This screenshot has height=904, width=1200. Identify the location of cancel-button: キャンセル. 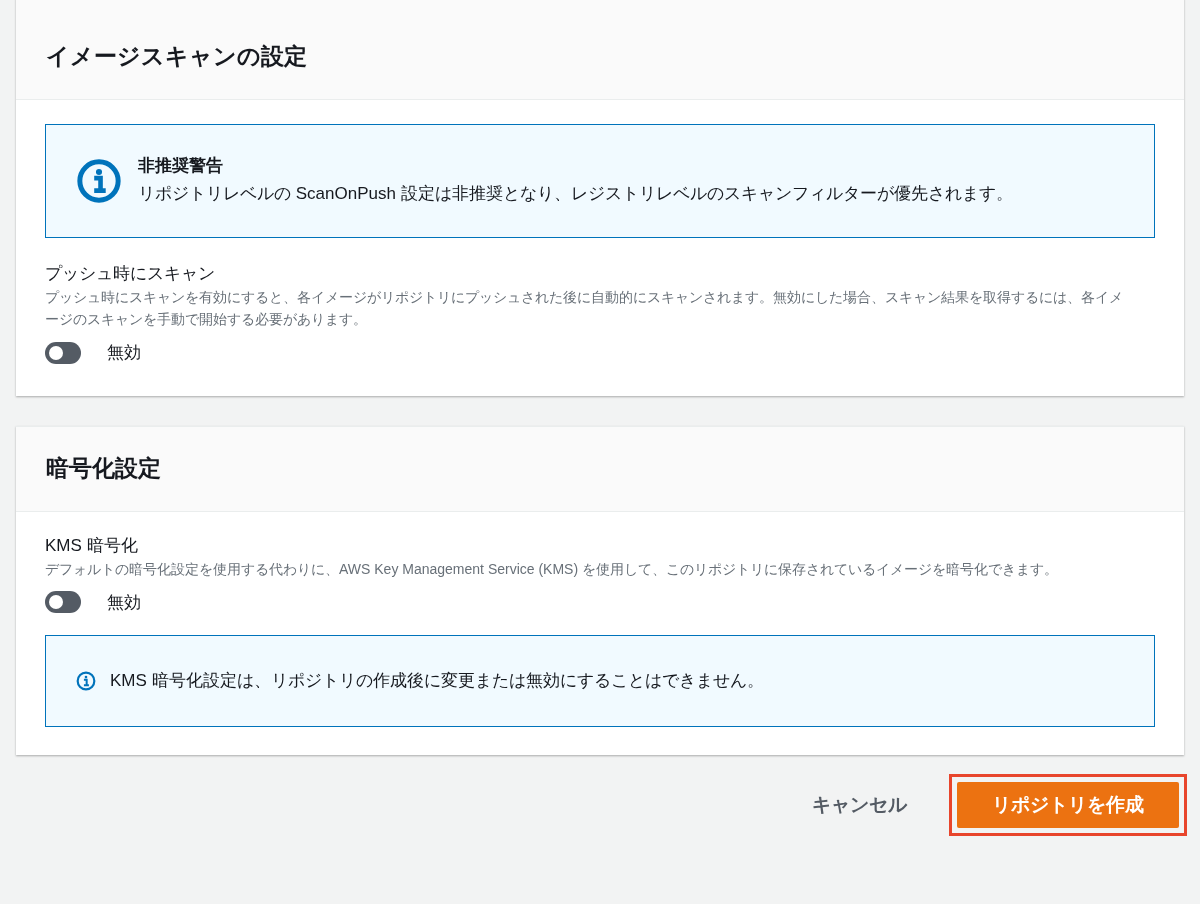
(859, 805).